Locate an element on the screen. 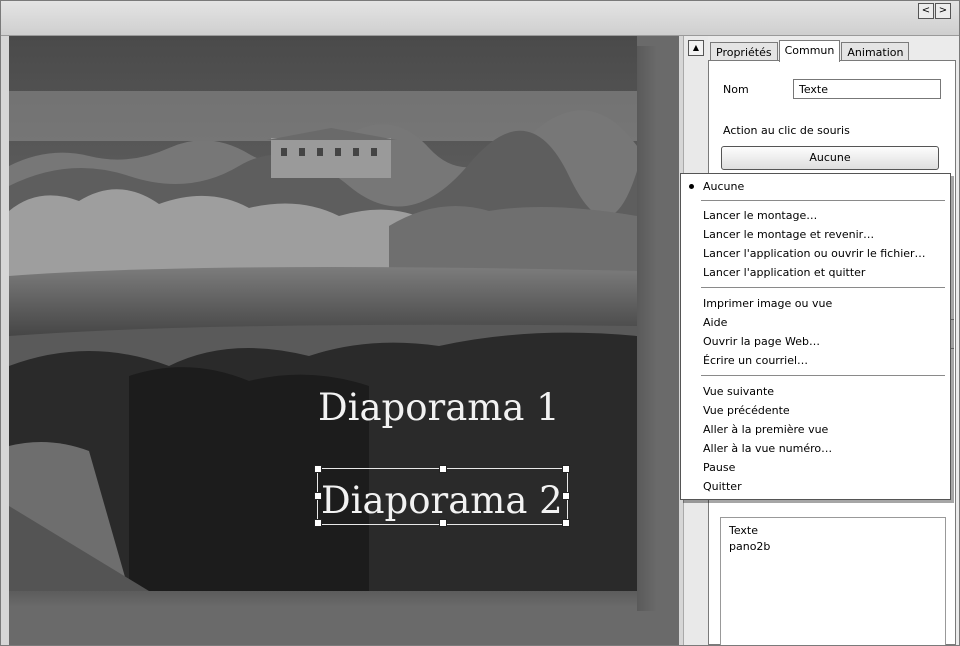  action-dropdown-button: Aucune is located at coordinates (830, 158).